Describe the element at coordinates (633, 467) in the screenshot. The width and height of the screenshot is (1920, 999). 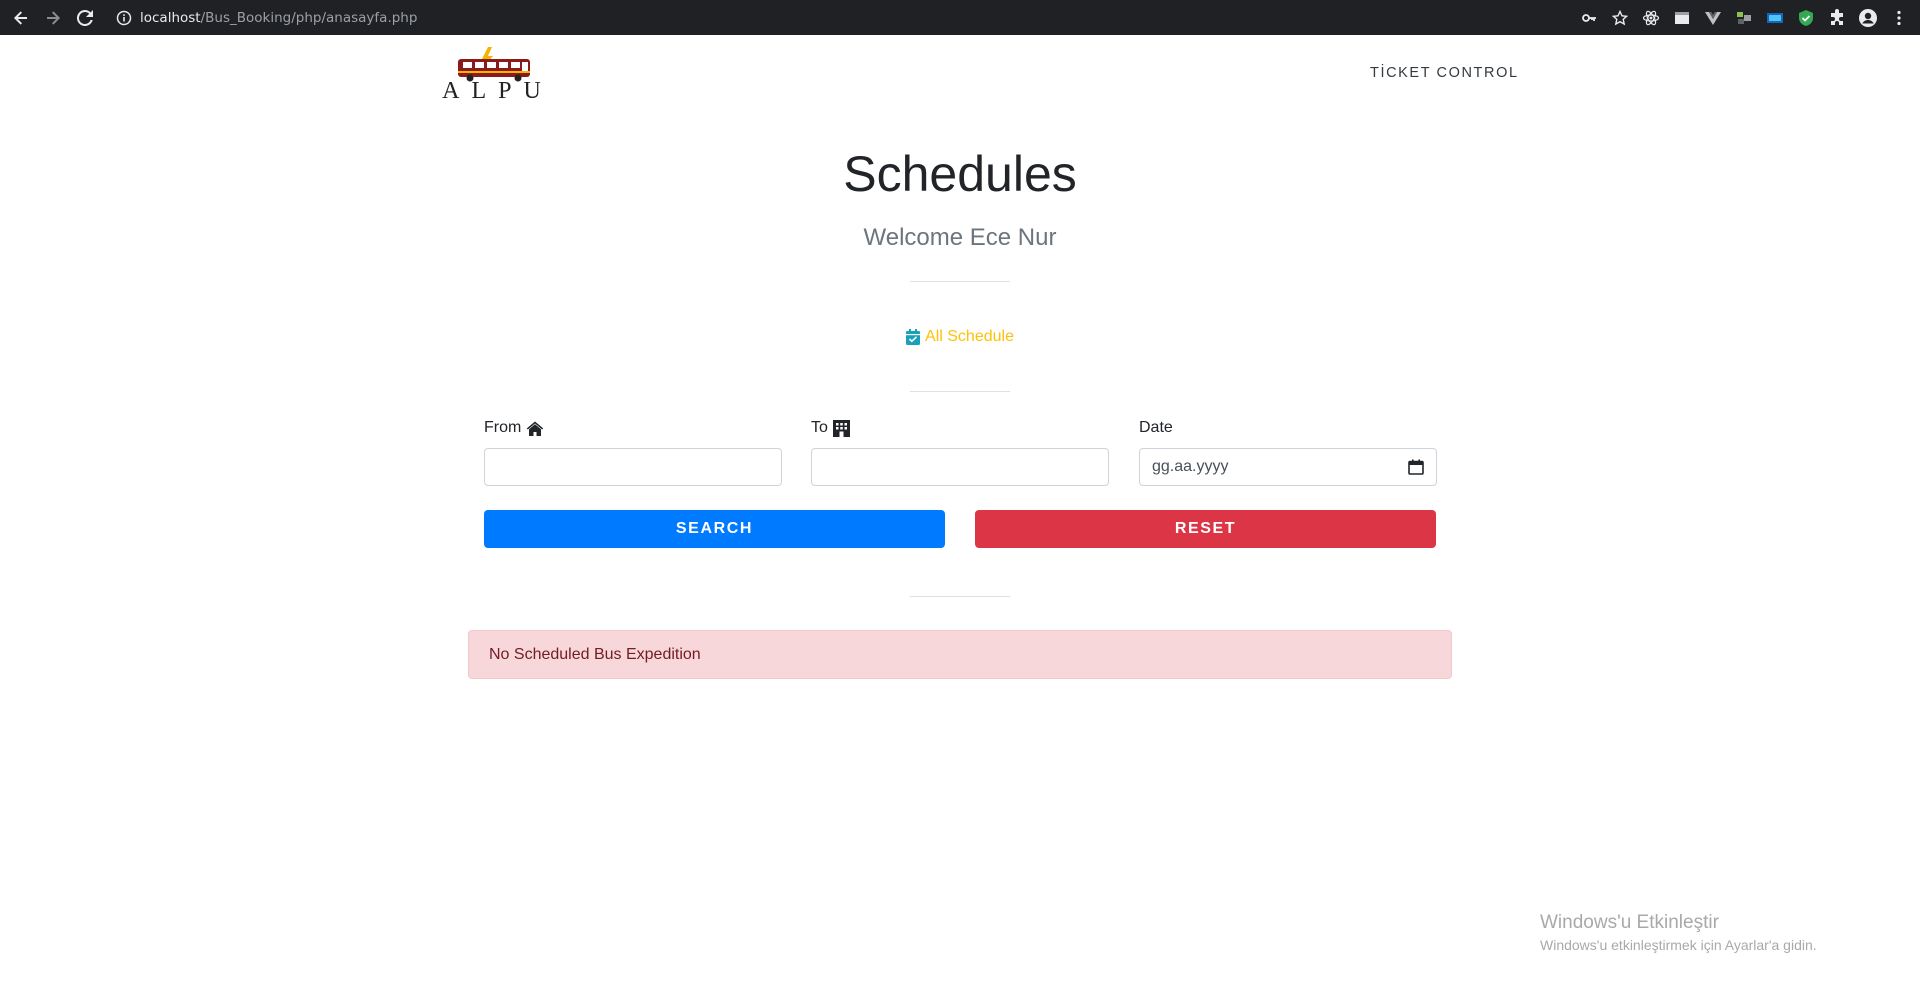
I see `from-input` at that location.